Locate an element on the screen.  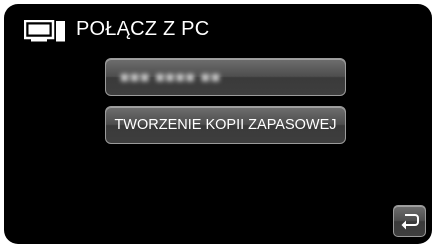
backup-button: TWORZENIE KOPII ZAPASOWEJ is located at coordinates (225, 125).